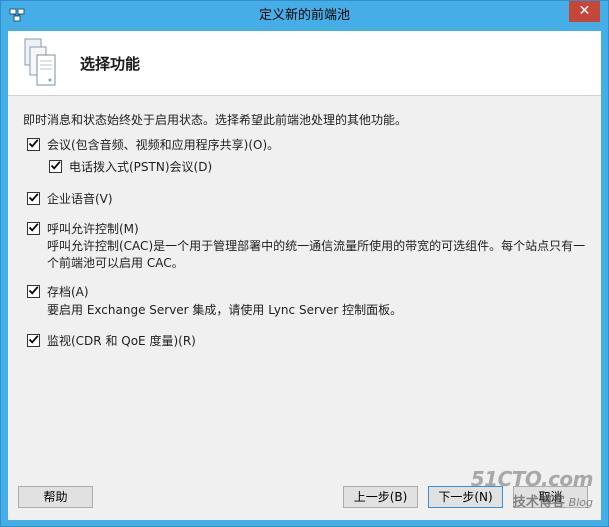 Image resolution: width=609 pixels, height=527 pixels. Describe the element at coordinates (110, 64) in the screenshot. I see `page-title: 选择功能` at that location.